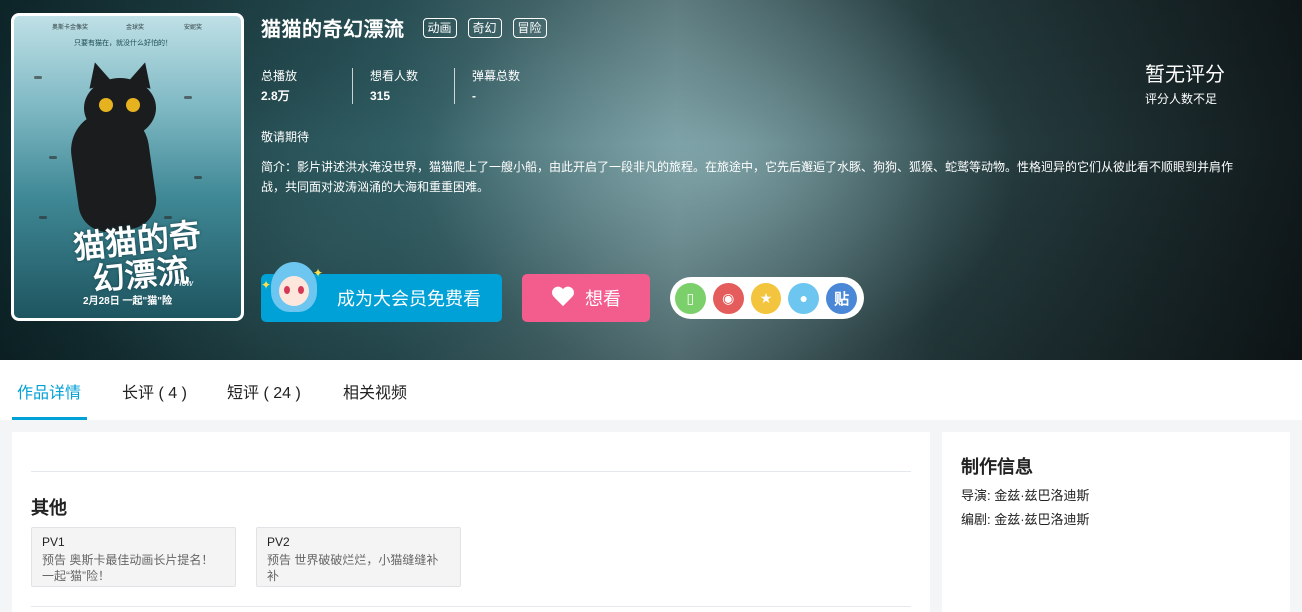  Describe the element at coordinates (439, 27) in the screenshot. I see `tag-animation: 动画` at that location.